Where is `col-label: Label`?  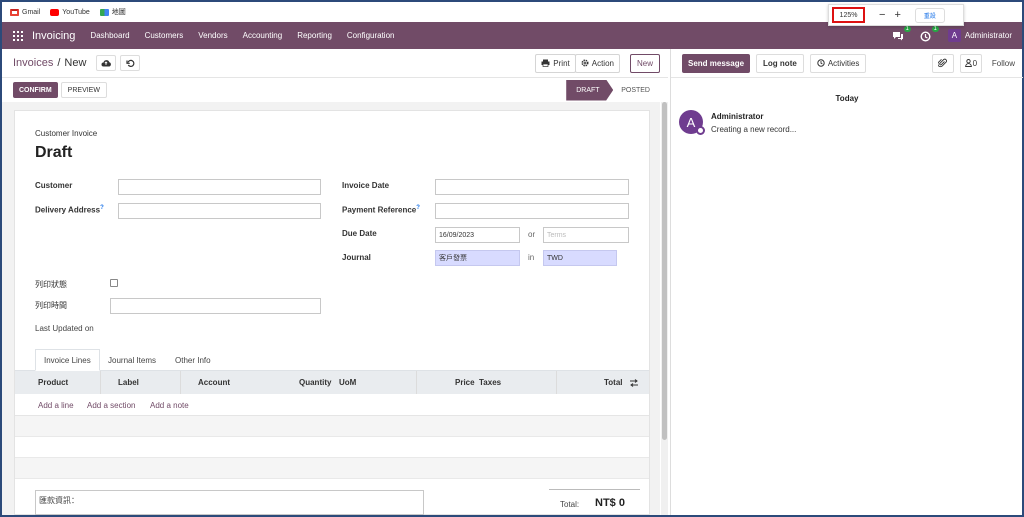 col-label: Label is located at coordinates (128, 382).